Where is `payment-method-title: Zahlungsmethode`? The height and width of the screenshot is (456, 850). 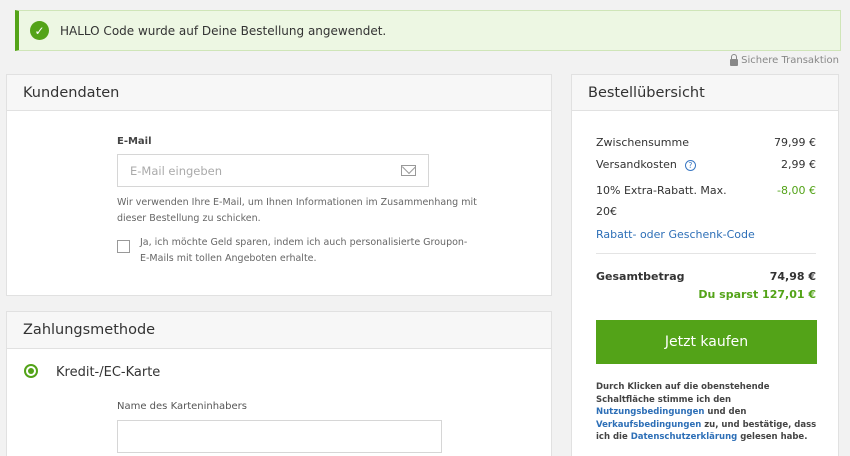 payment-method-title: Zahlungsmethode is located at coordinates (279, 330).